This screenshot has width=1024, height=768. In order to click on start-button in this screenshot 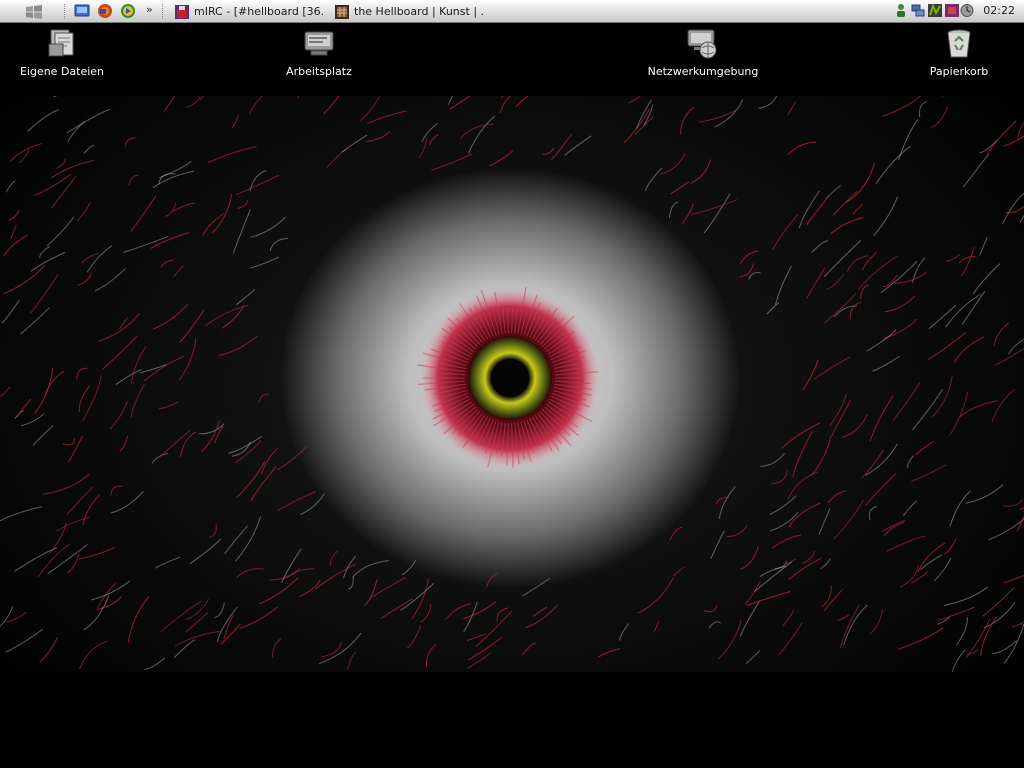, I will do `click(34, 11)`.